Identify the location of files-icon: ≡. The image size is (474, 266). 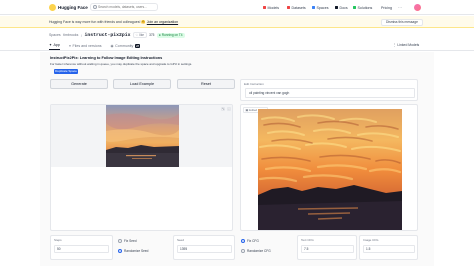
(70, 45).